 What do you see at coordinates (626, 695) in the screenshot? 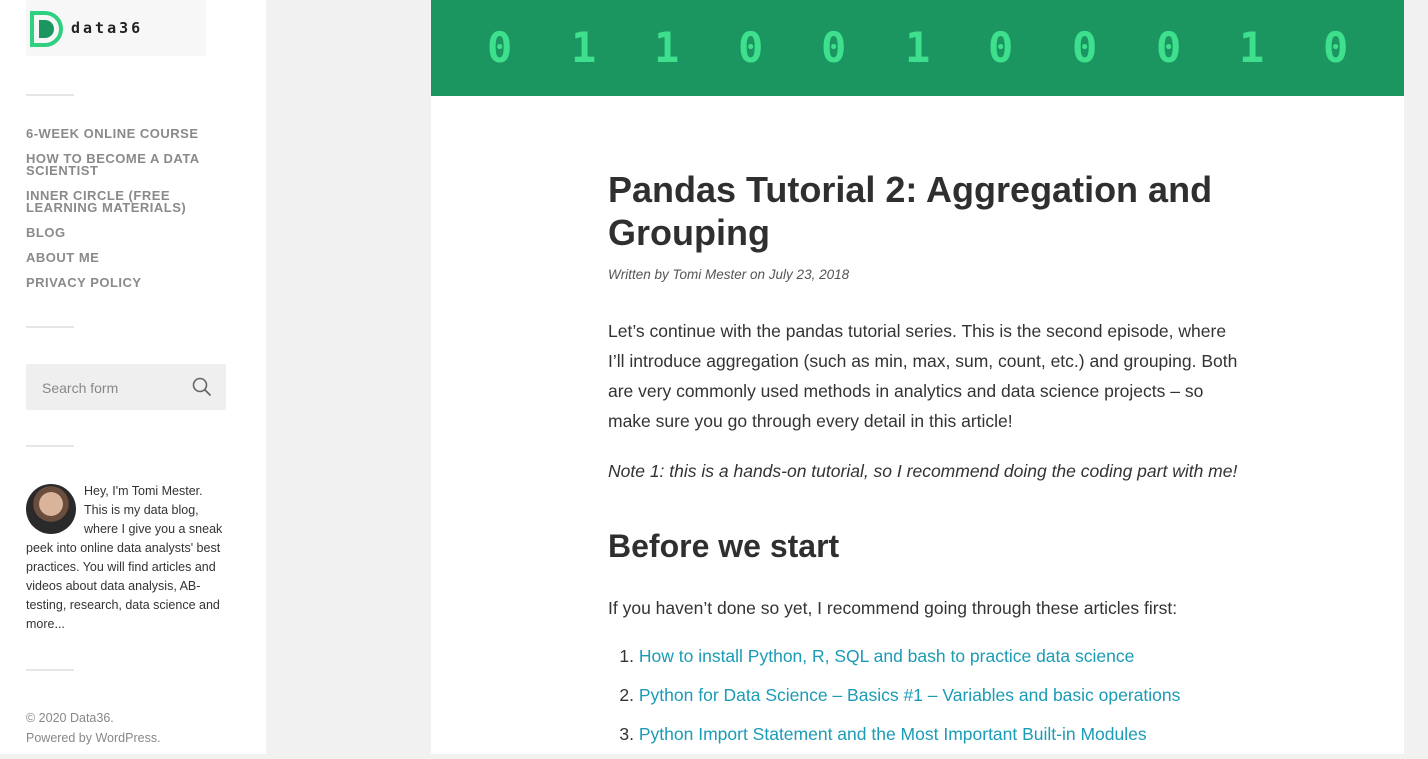
I see `list-number: 2.` at bounding box center [626, 695].